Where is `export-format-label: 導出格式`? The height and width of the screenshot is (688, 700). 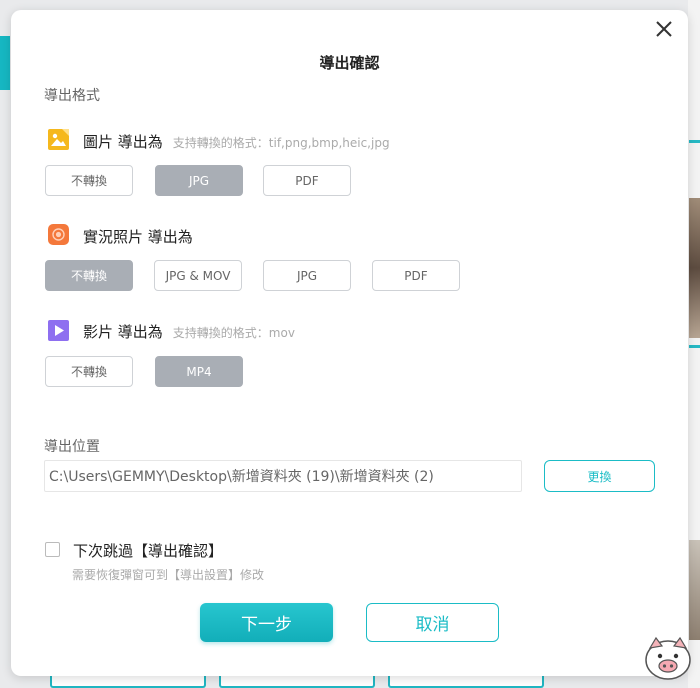
export-format-label: 導出格式 is located at coordinates (72, 96).